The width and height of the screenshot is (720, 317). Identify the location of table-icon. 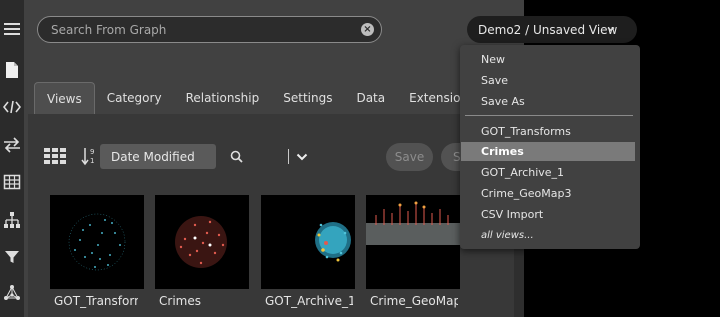
(12, 182).